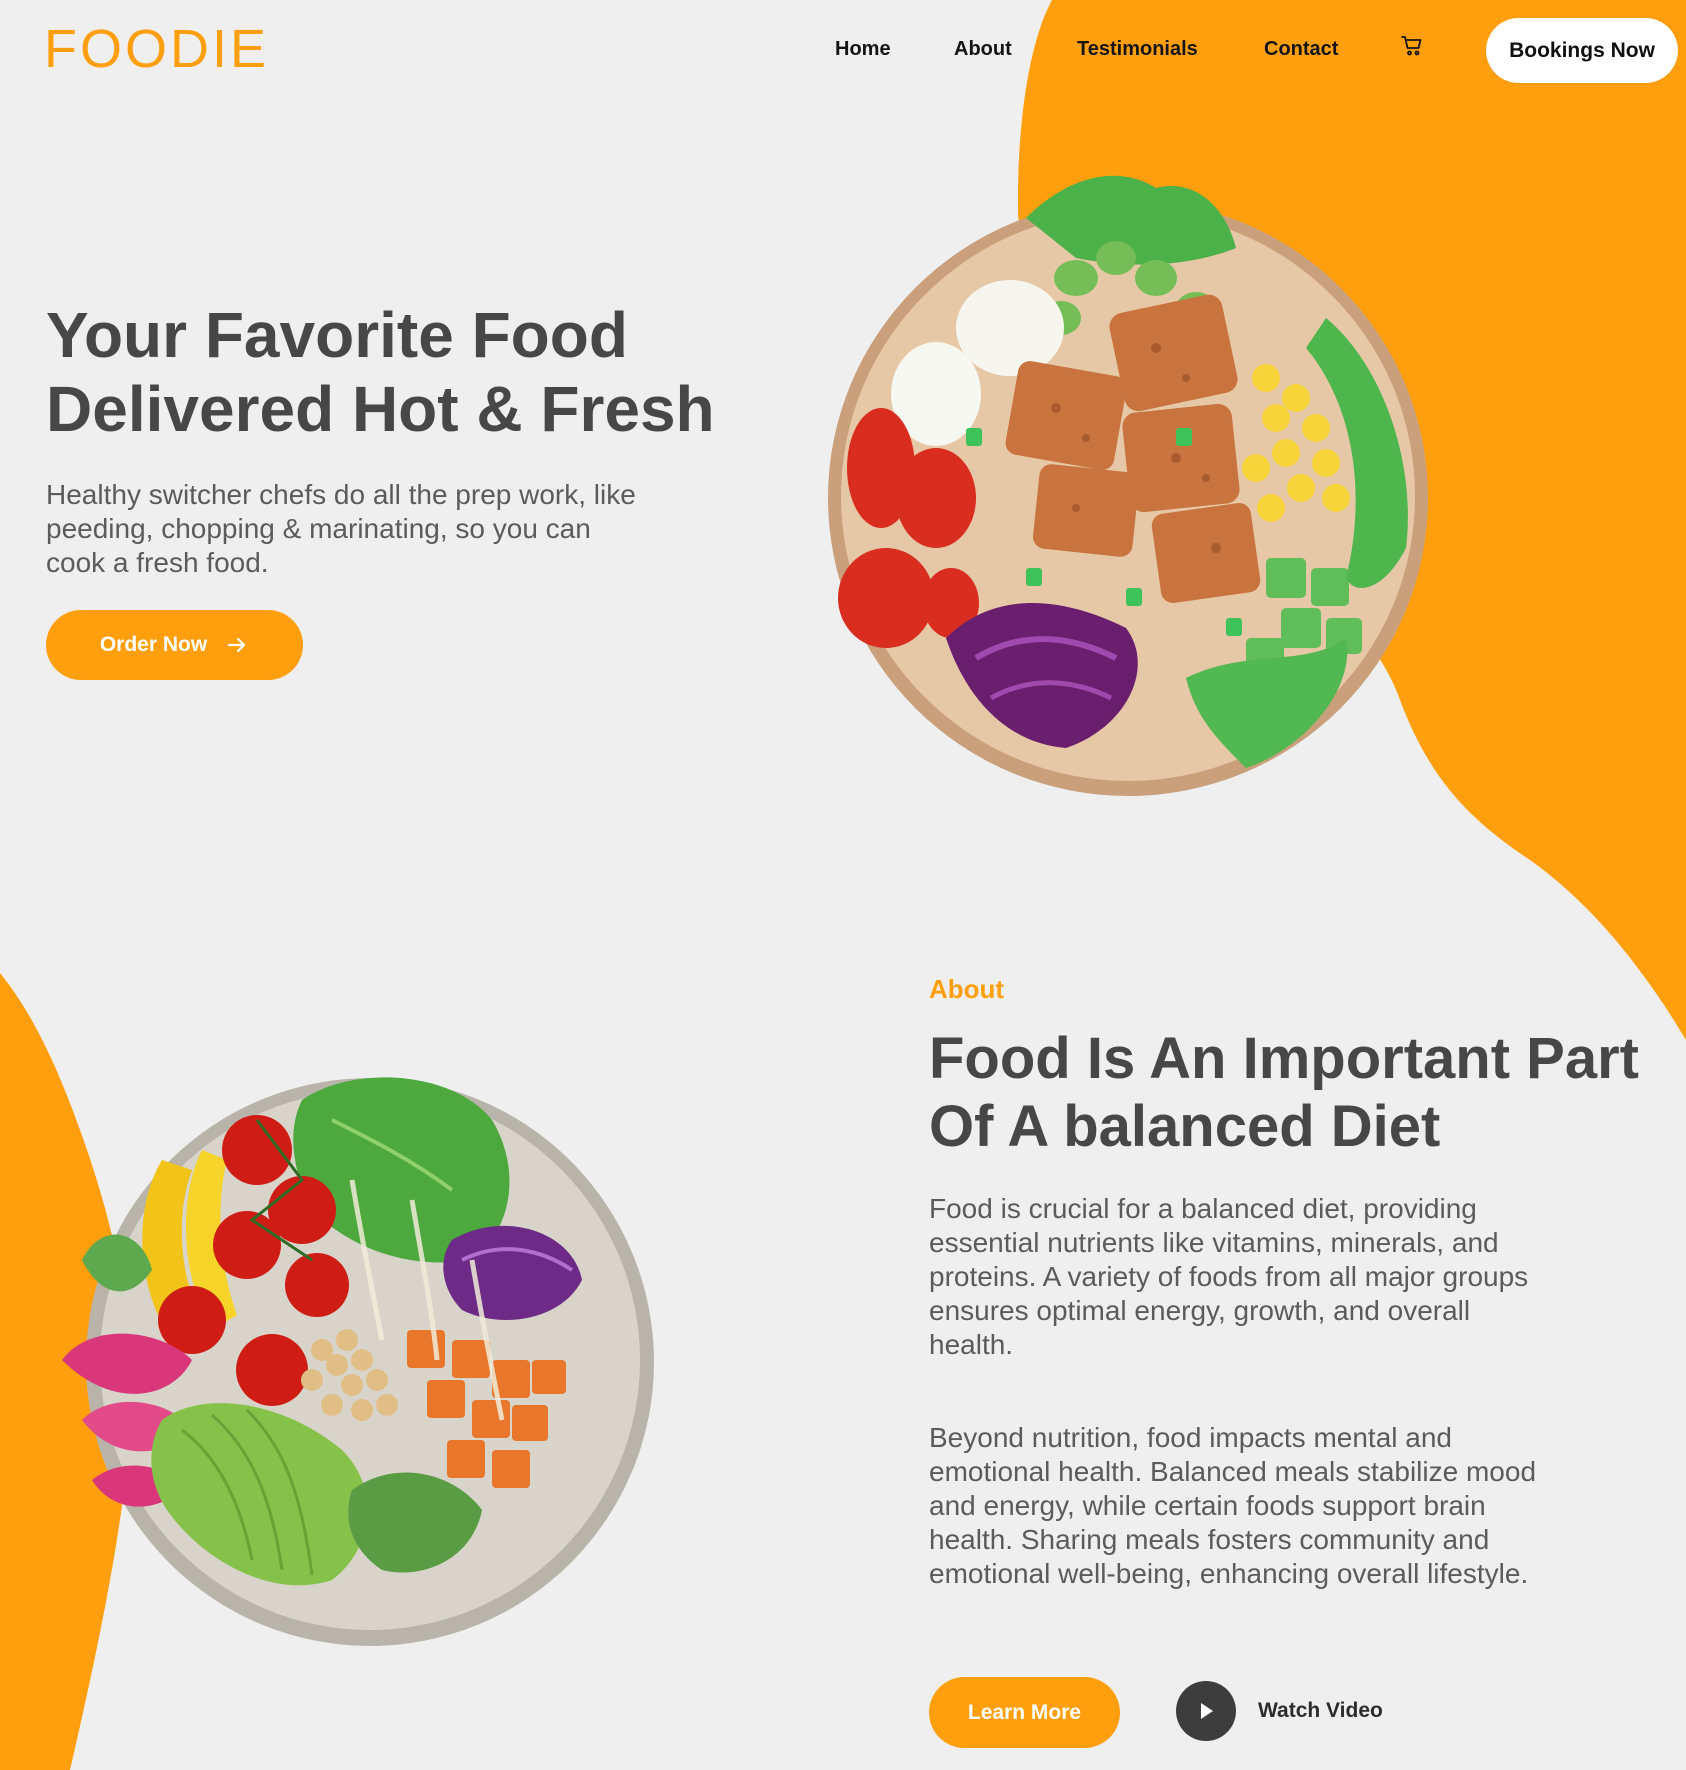 This screenshot has height=1770, width=1686. Describe the element at coordinates (1137, 49) in the screenshot. I see `nav-item-testimonials: Testimonials` at that location.